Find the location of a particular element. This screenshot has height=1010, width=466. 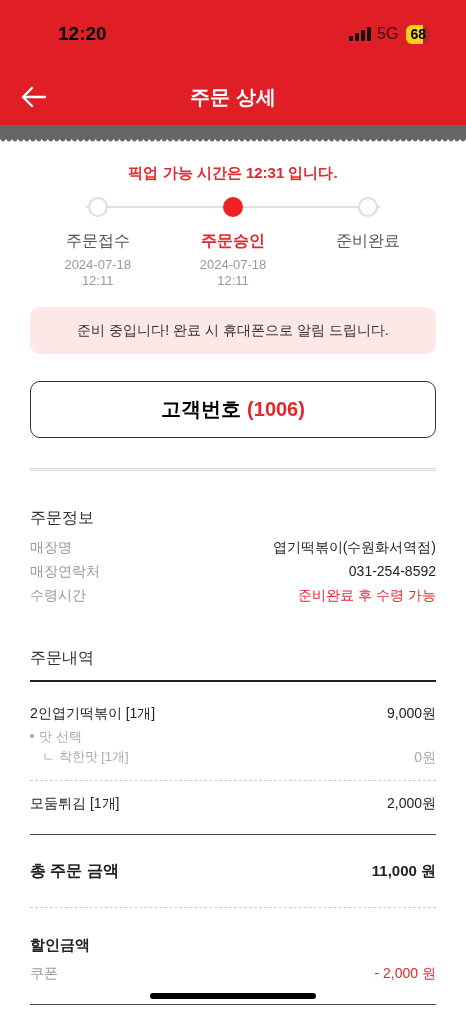

step-label: 주문접수 is located at coordinates (97, 240).